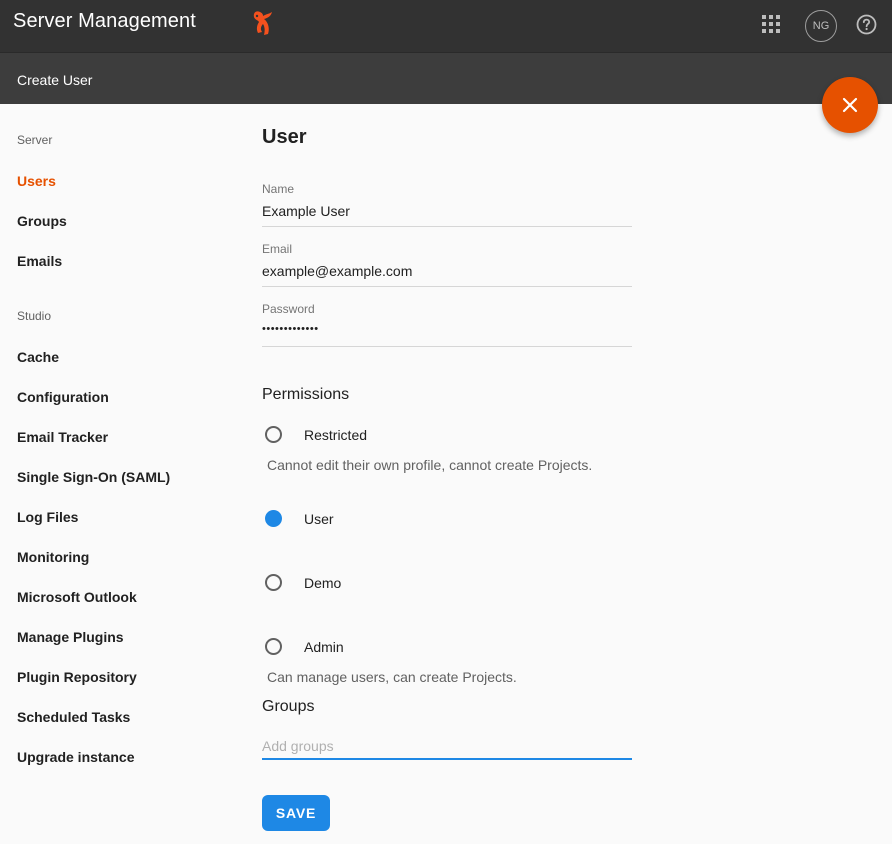 This screenshot has height=844, width=892. I want to click on groups-title: Groups, so click(288, 706).